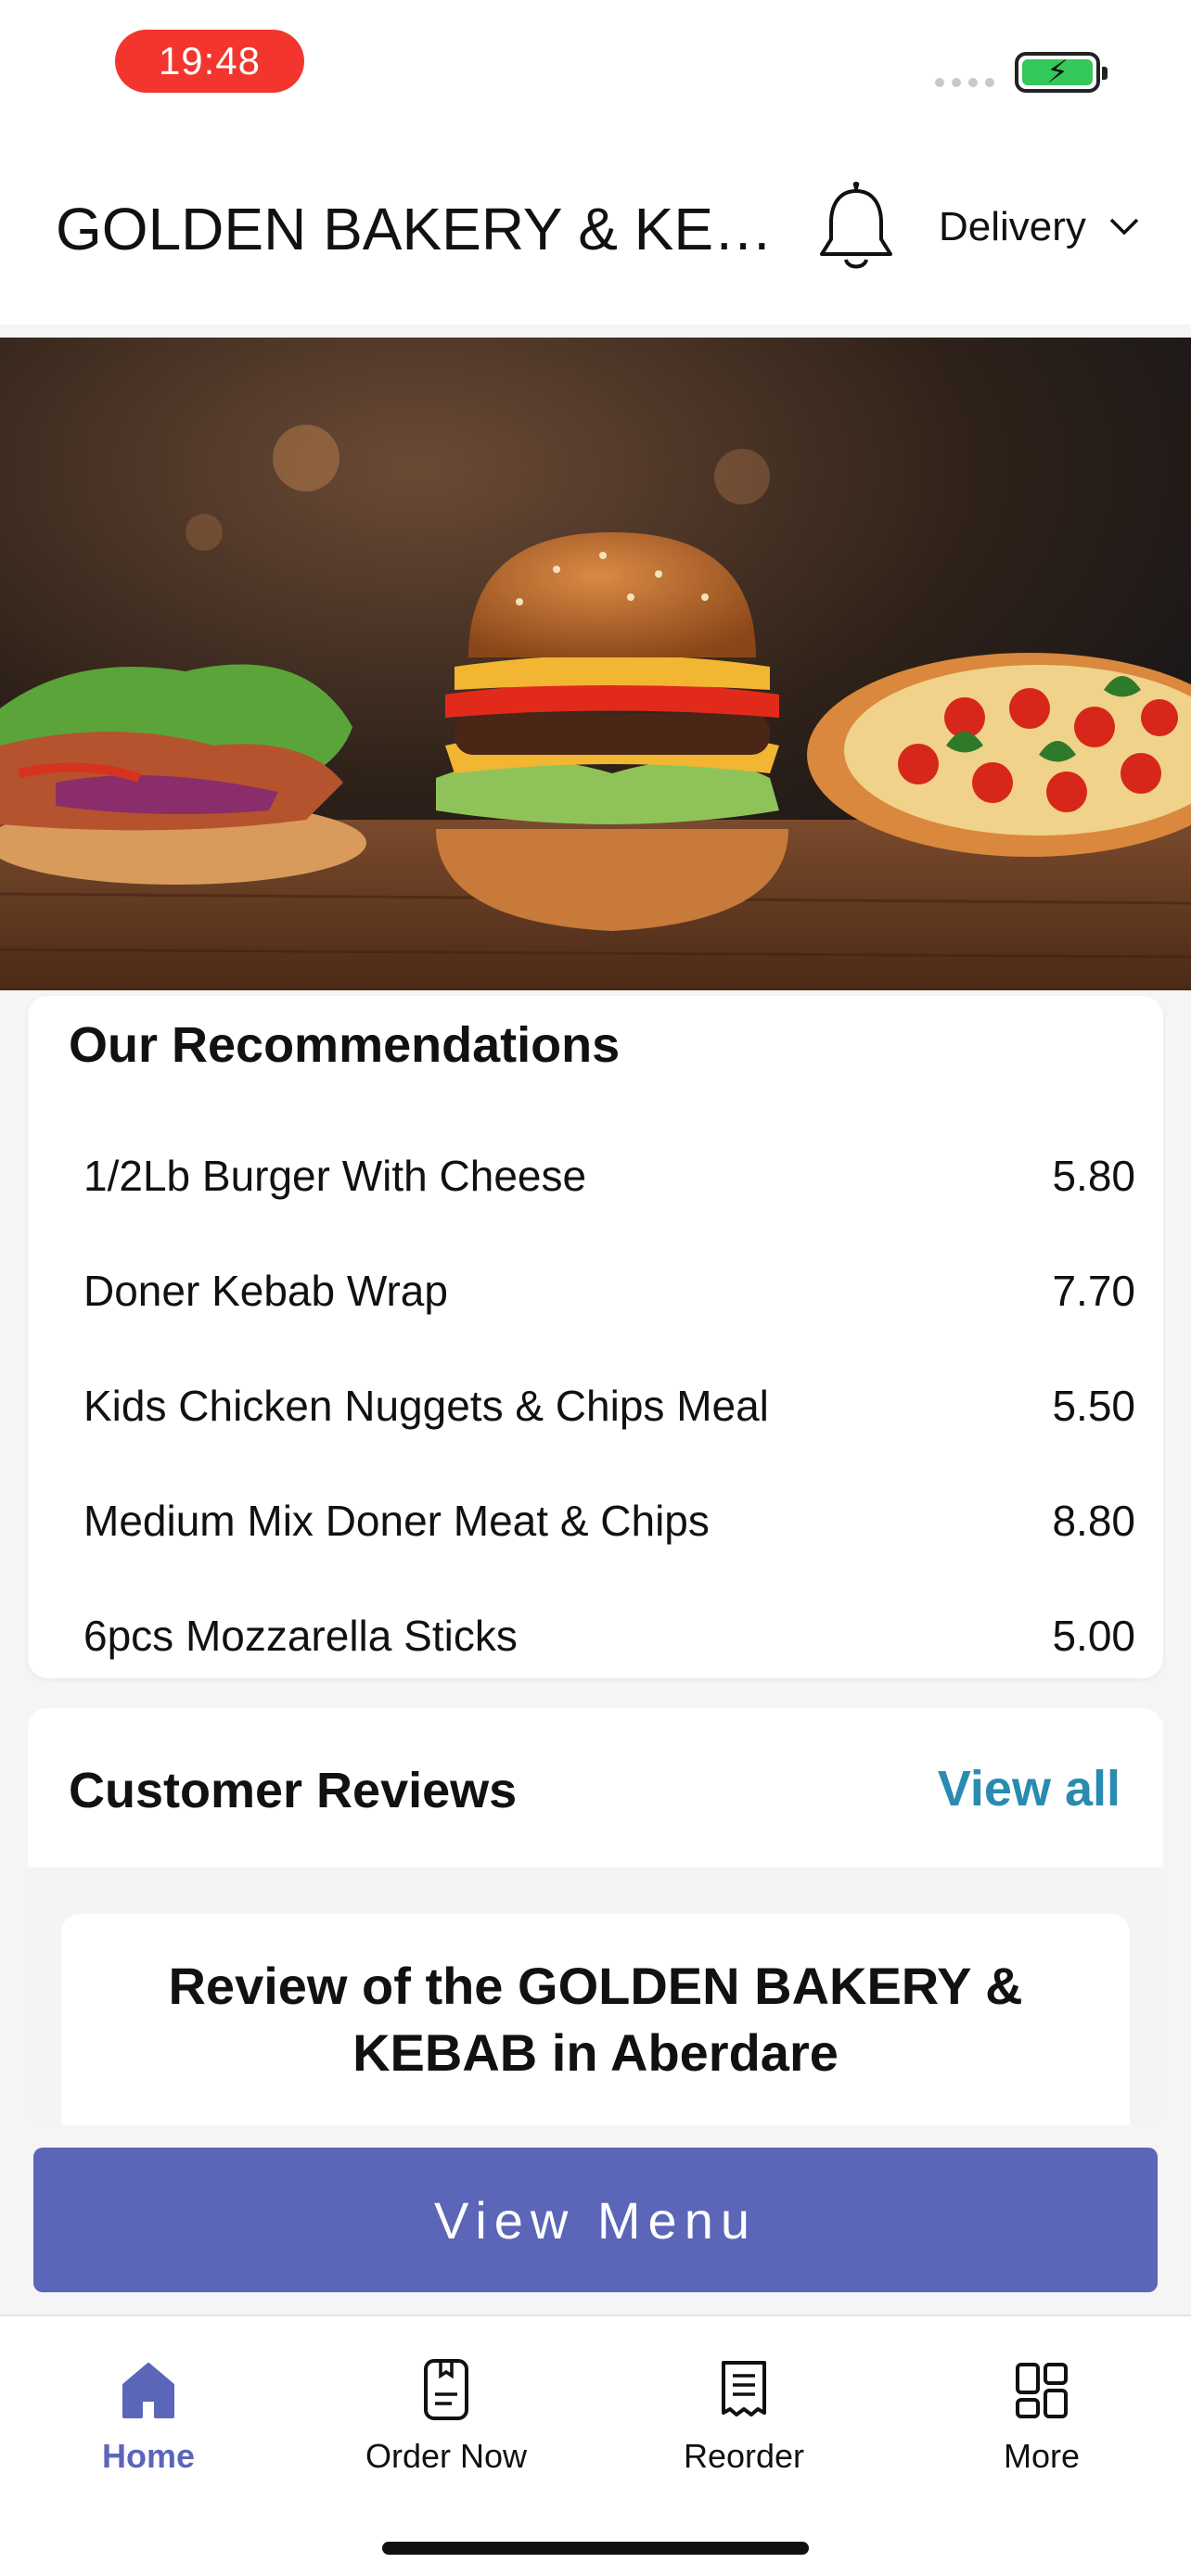 The image size is (1191, 2576). Describe the element at coordinates (345, 1045) in the screenshot. I see `recommendations-title: Our Recommendations` at that location.